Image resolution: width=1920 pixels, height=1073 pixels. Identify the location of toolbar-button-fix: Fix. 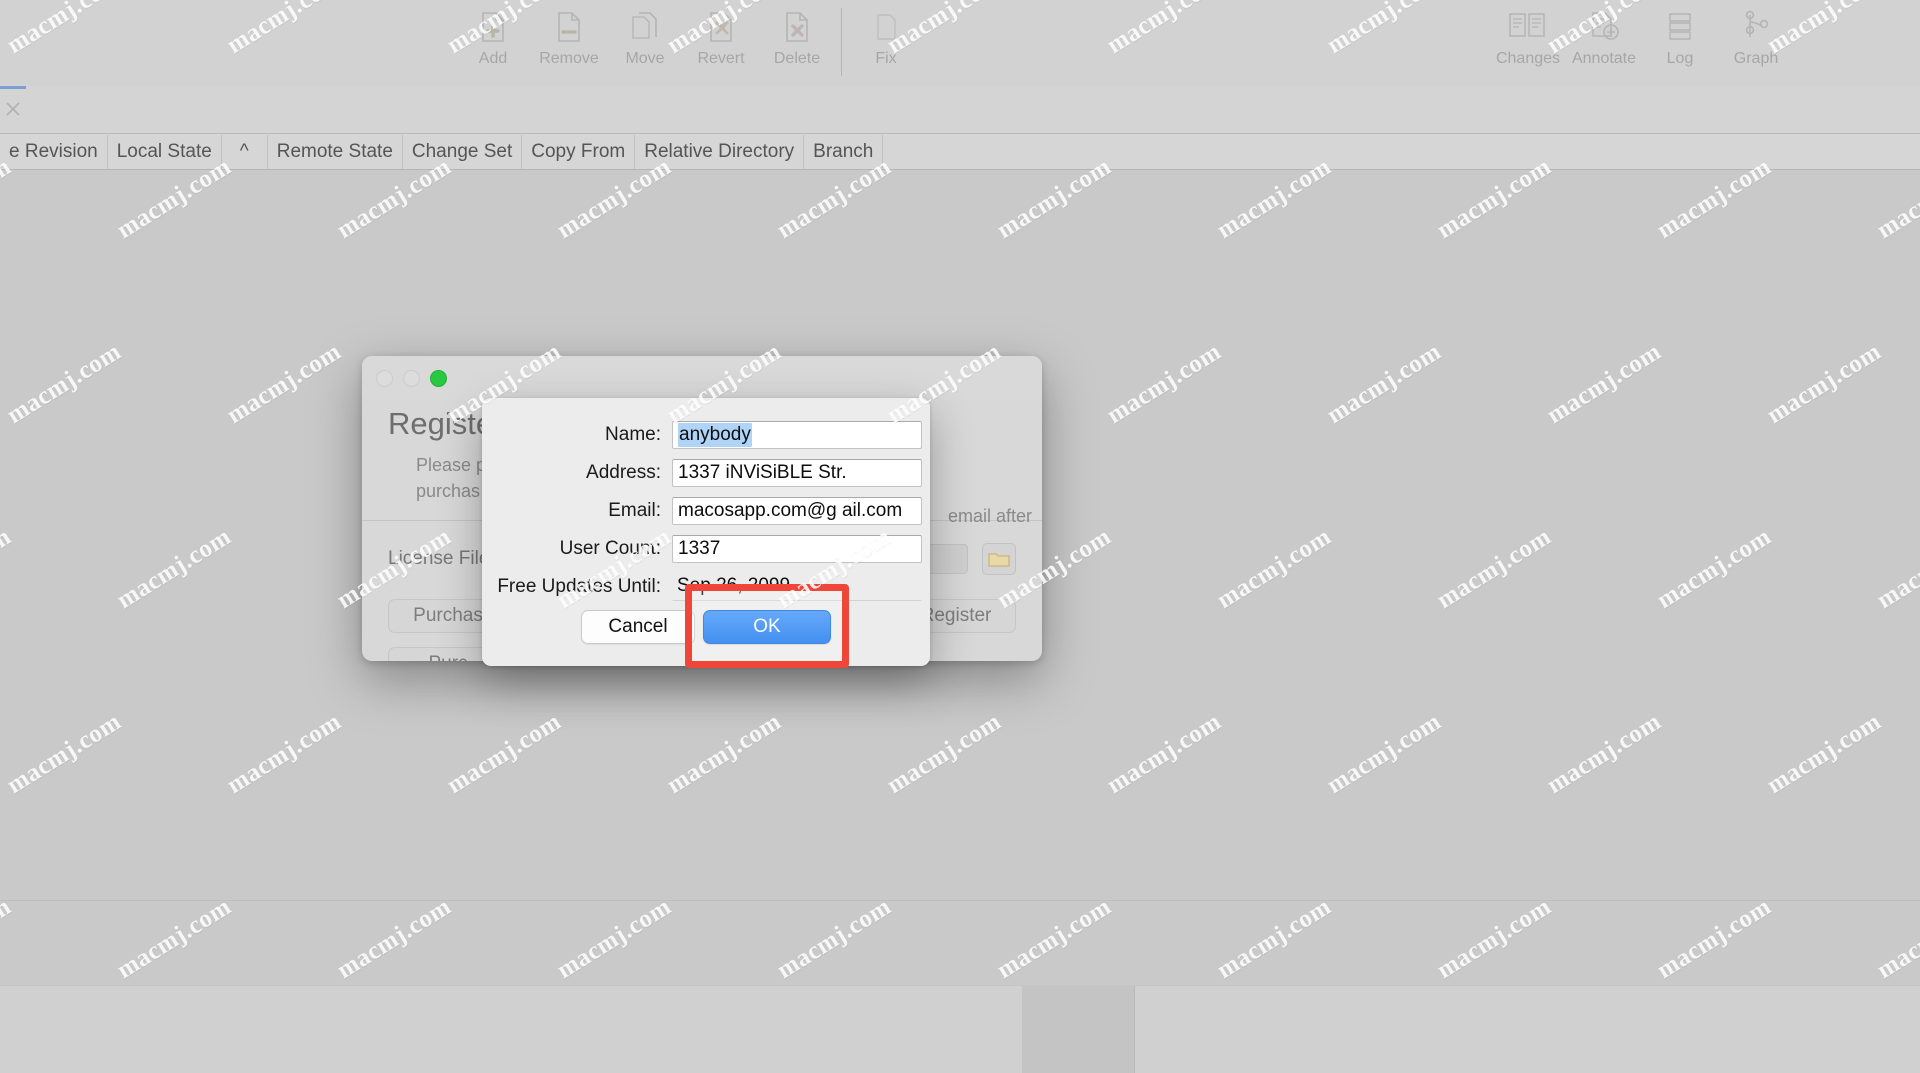
(886, 38).